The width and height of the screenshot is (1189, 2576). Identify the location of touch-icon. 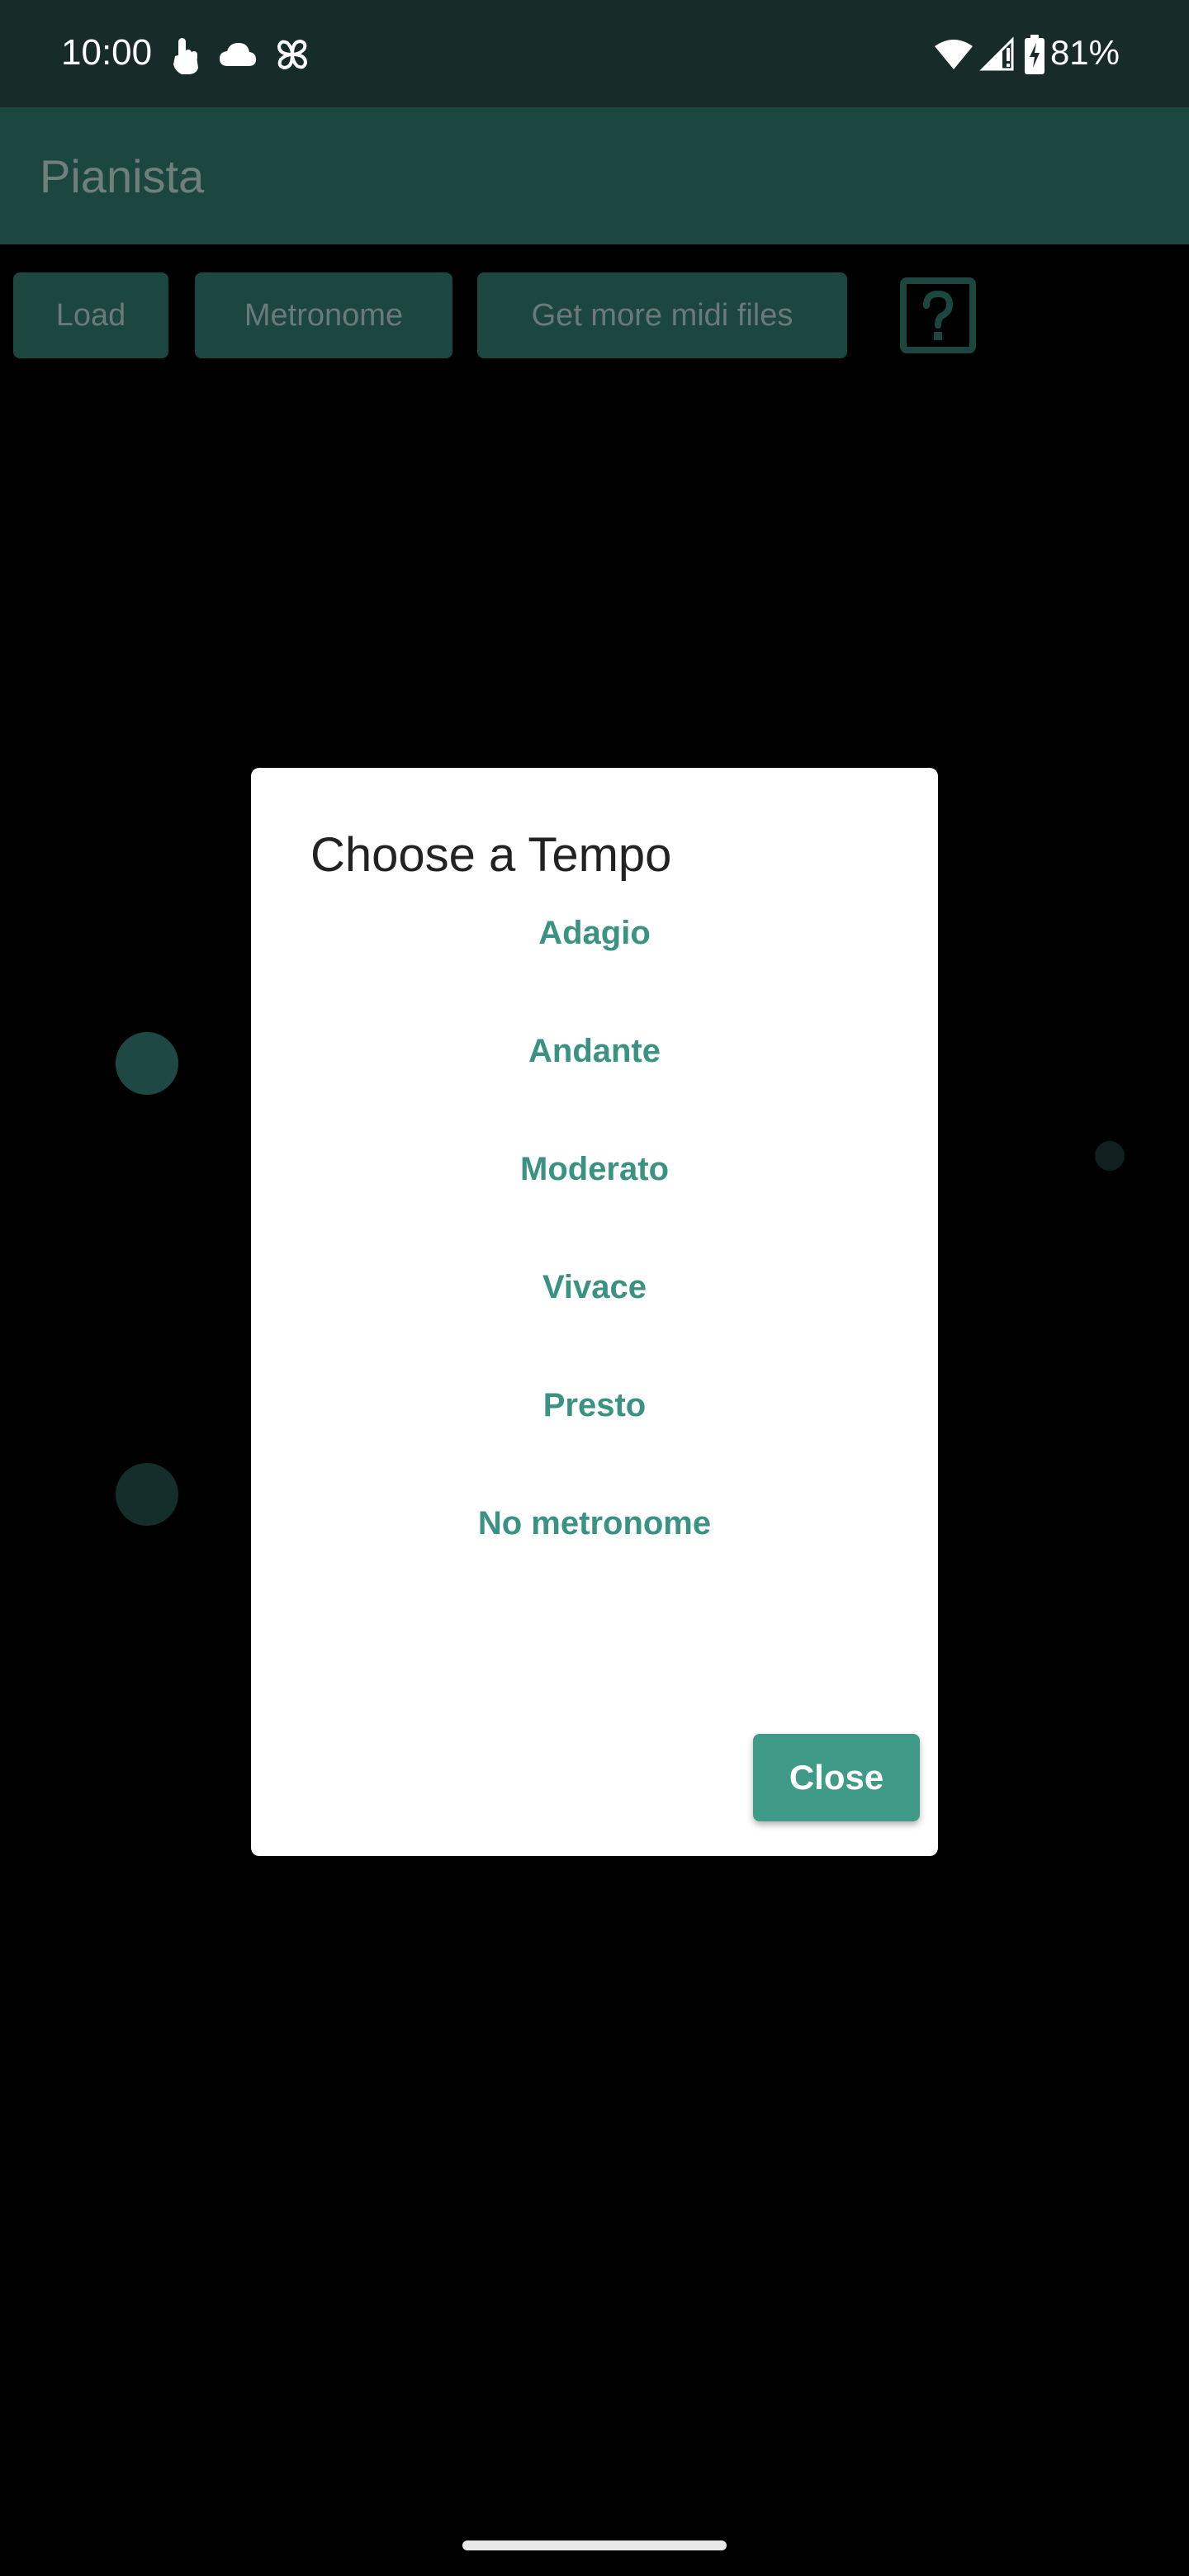
(185, 57).